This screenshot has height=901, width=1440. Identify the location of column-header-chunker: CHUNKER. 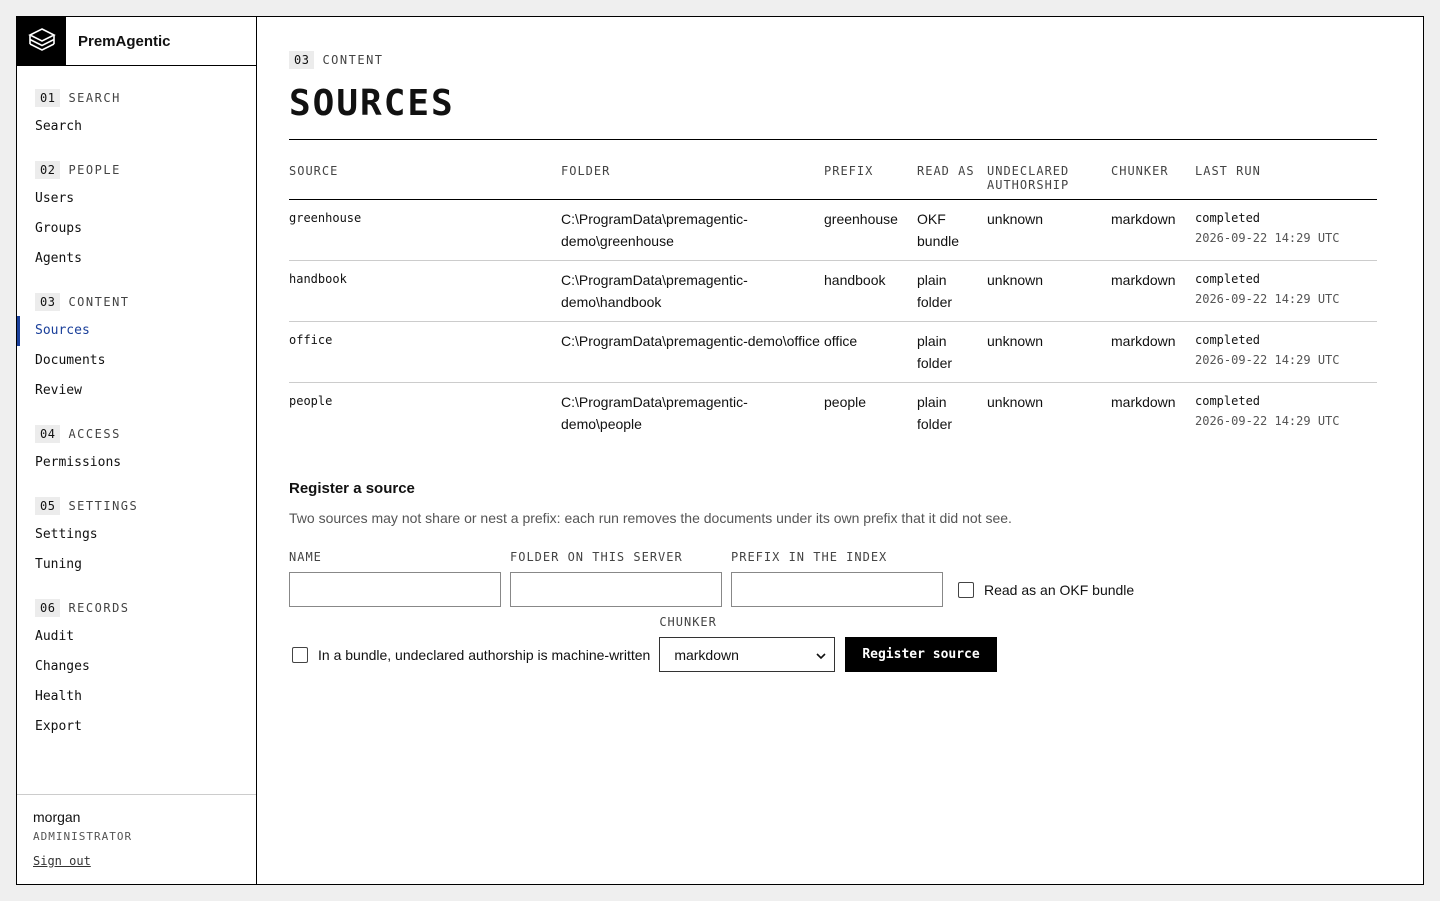
(1153, 170).